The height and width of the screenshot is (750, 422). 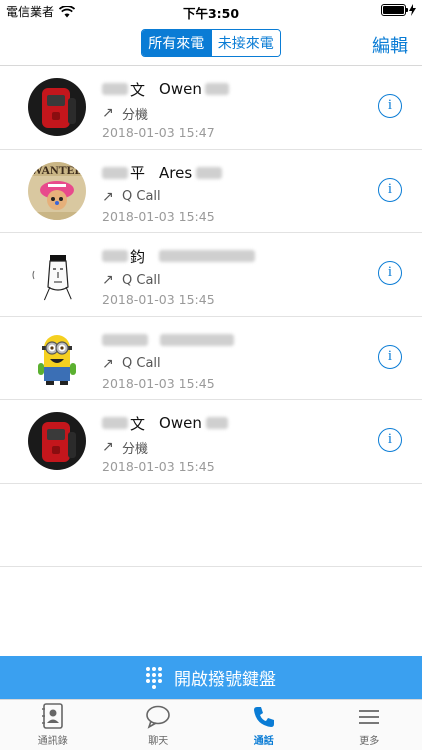 I want to click on tab-label: 更多, so click(x=369, y=741).